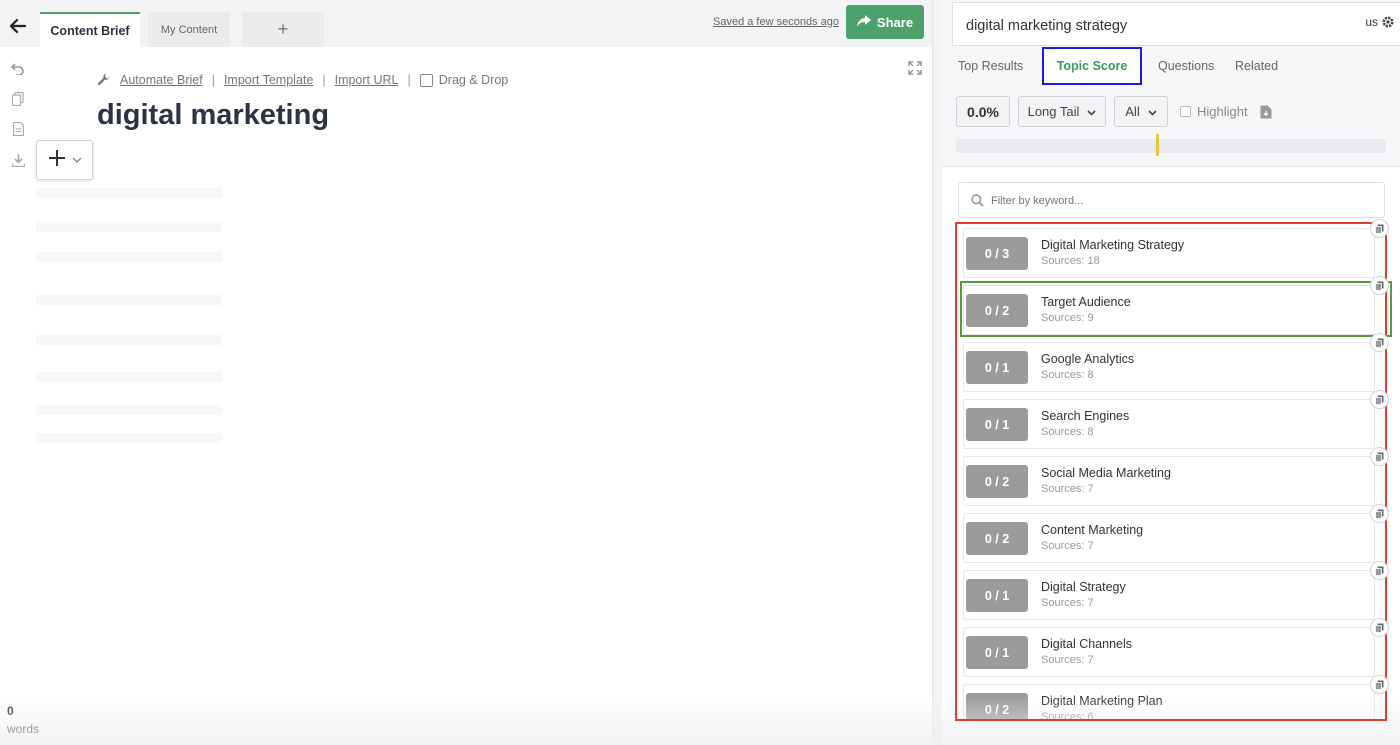 Image resolution: width=1400 pixels, height=745 pixels. Describe the element at coordinates (1169, 310) in the screenshot. I see `topic-row: 0 / 2 Target Audience Sources: 9` at that location.